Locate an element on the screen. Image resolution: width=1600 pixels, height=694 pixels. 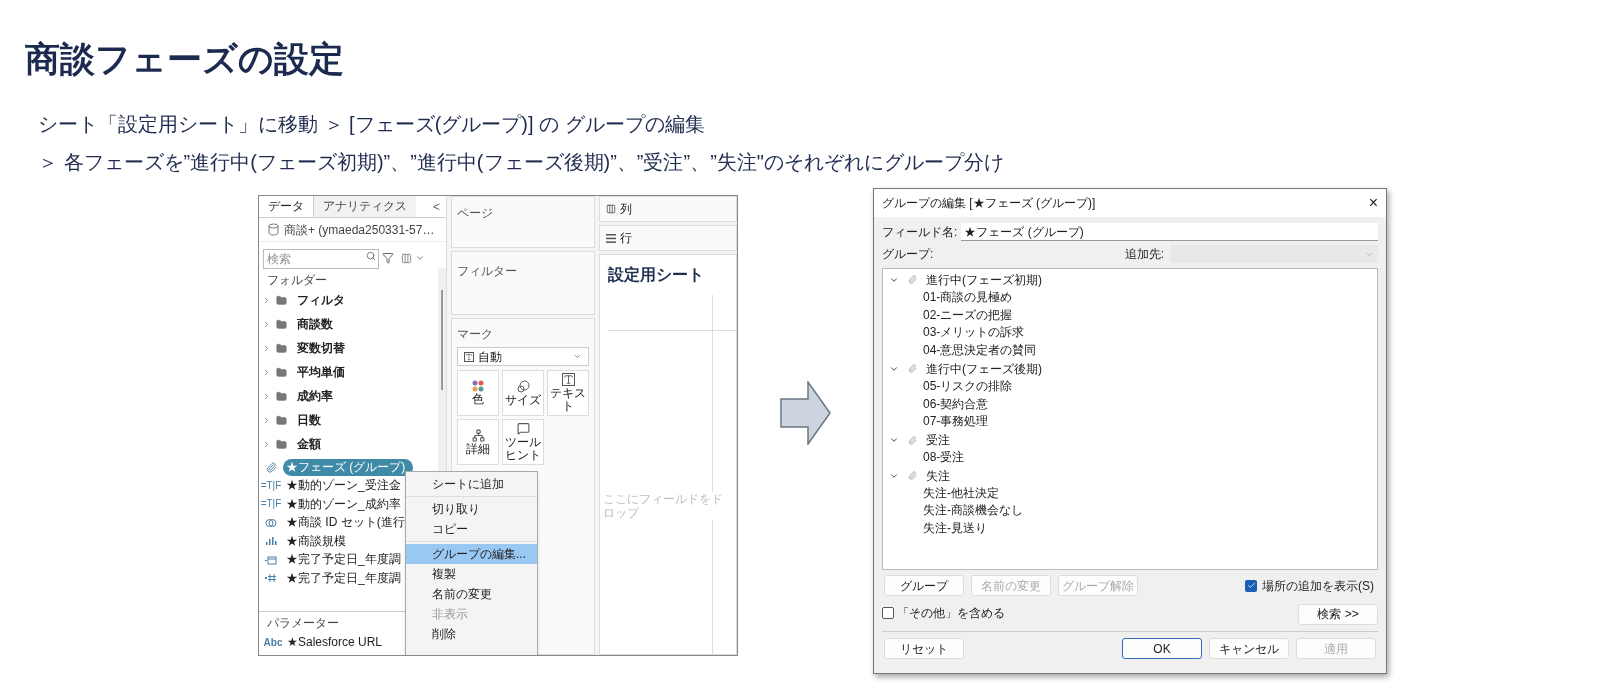
tree-item: 03-メリットの訴求 is located at coordinates (1130, 333).